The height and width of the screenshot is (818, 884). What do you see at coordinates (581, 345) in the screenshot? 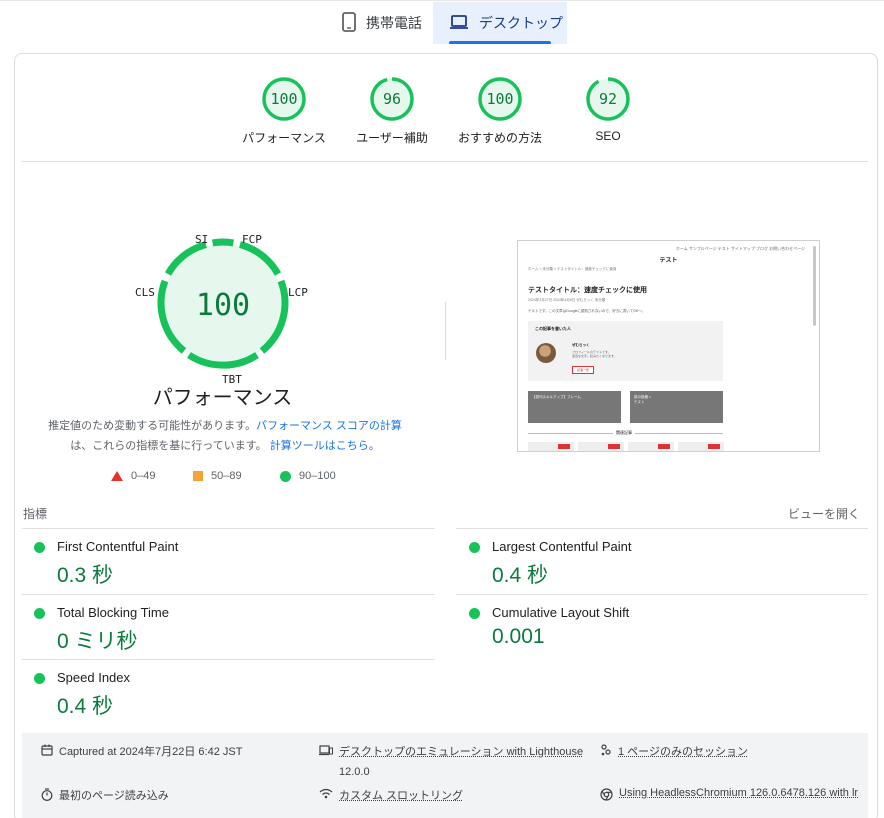
I see `thumb-author-name: ぜむらっく` at bounding box center [581, 345].